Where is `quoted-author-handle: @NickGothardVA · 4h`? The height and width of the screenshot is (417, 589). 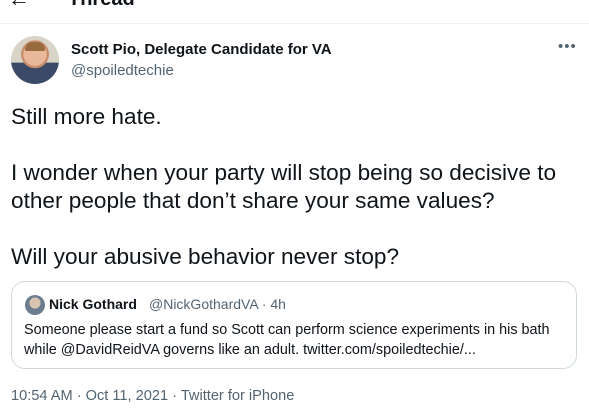
quoted-author-handle: @NickGothardVA · 4h is located at coordinates (217, 304).